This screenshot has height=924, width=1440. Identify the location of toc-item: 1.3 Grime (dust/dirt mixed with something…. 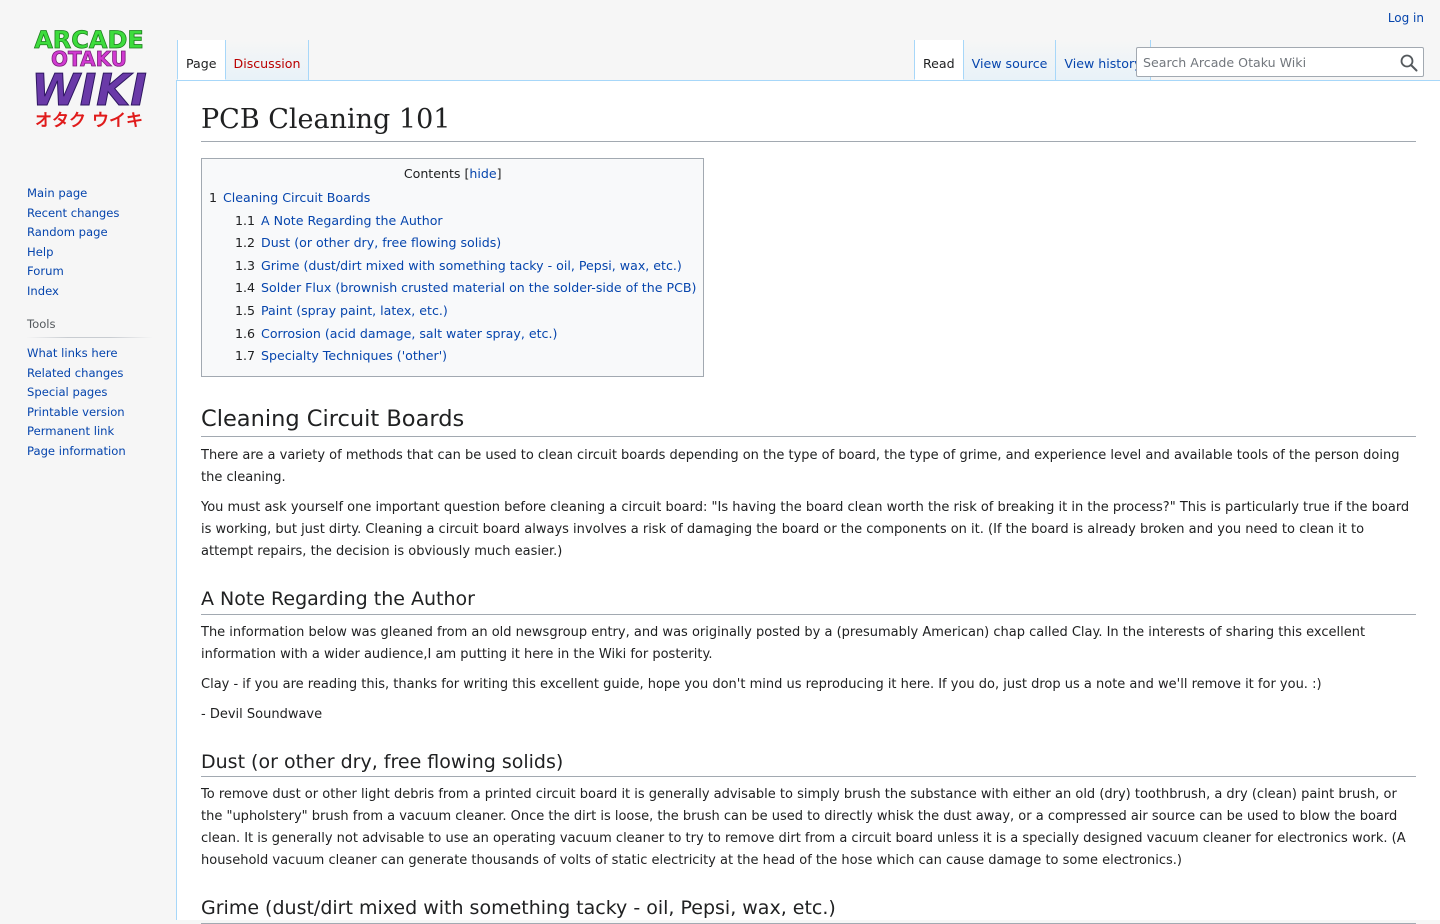
(452, 266).